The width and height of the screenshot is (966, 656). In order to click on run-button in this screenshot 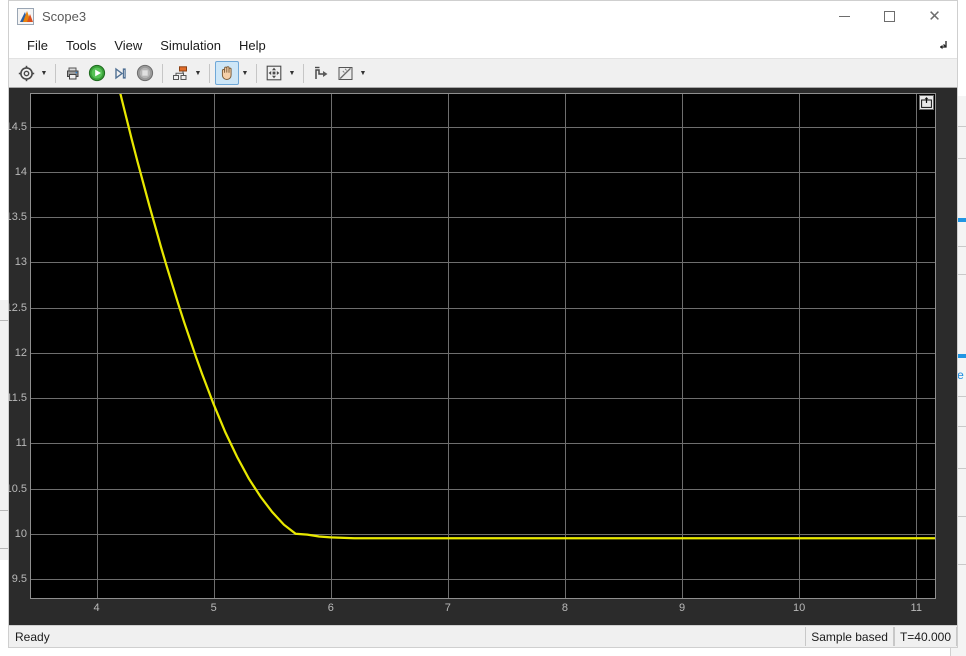, I will do `click(97, 73)`.